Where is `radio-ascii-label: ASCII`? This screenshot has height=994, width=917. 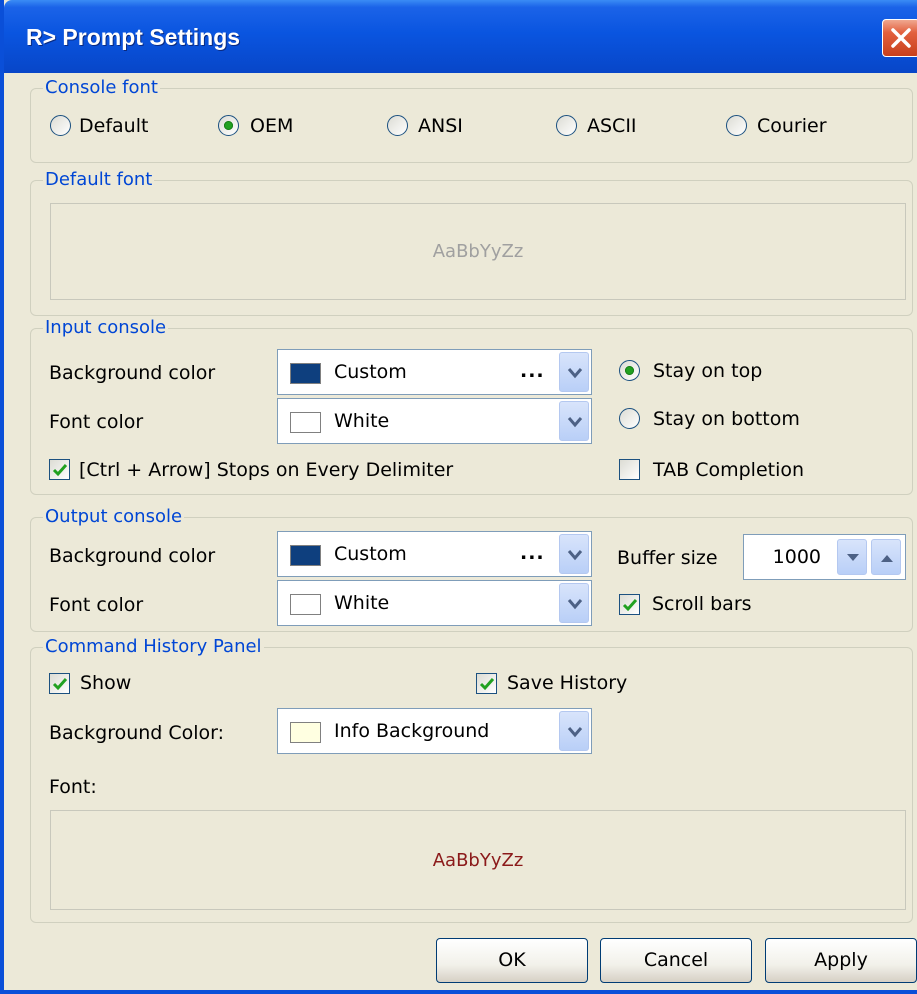
radio-ascii-label: ASCII is located at coordinates (612, 126).